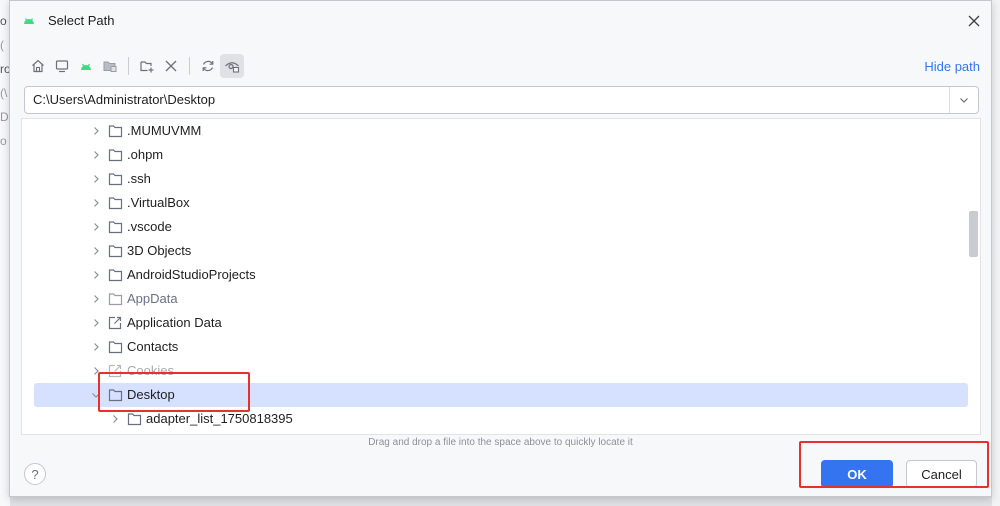  I want to click on tree-row-label: .ohpm, so click(145, 154).